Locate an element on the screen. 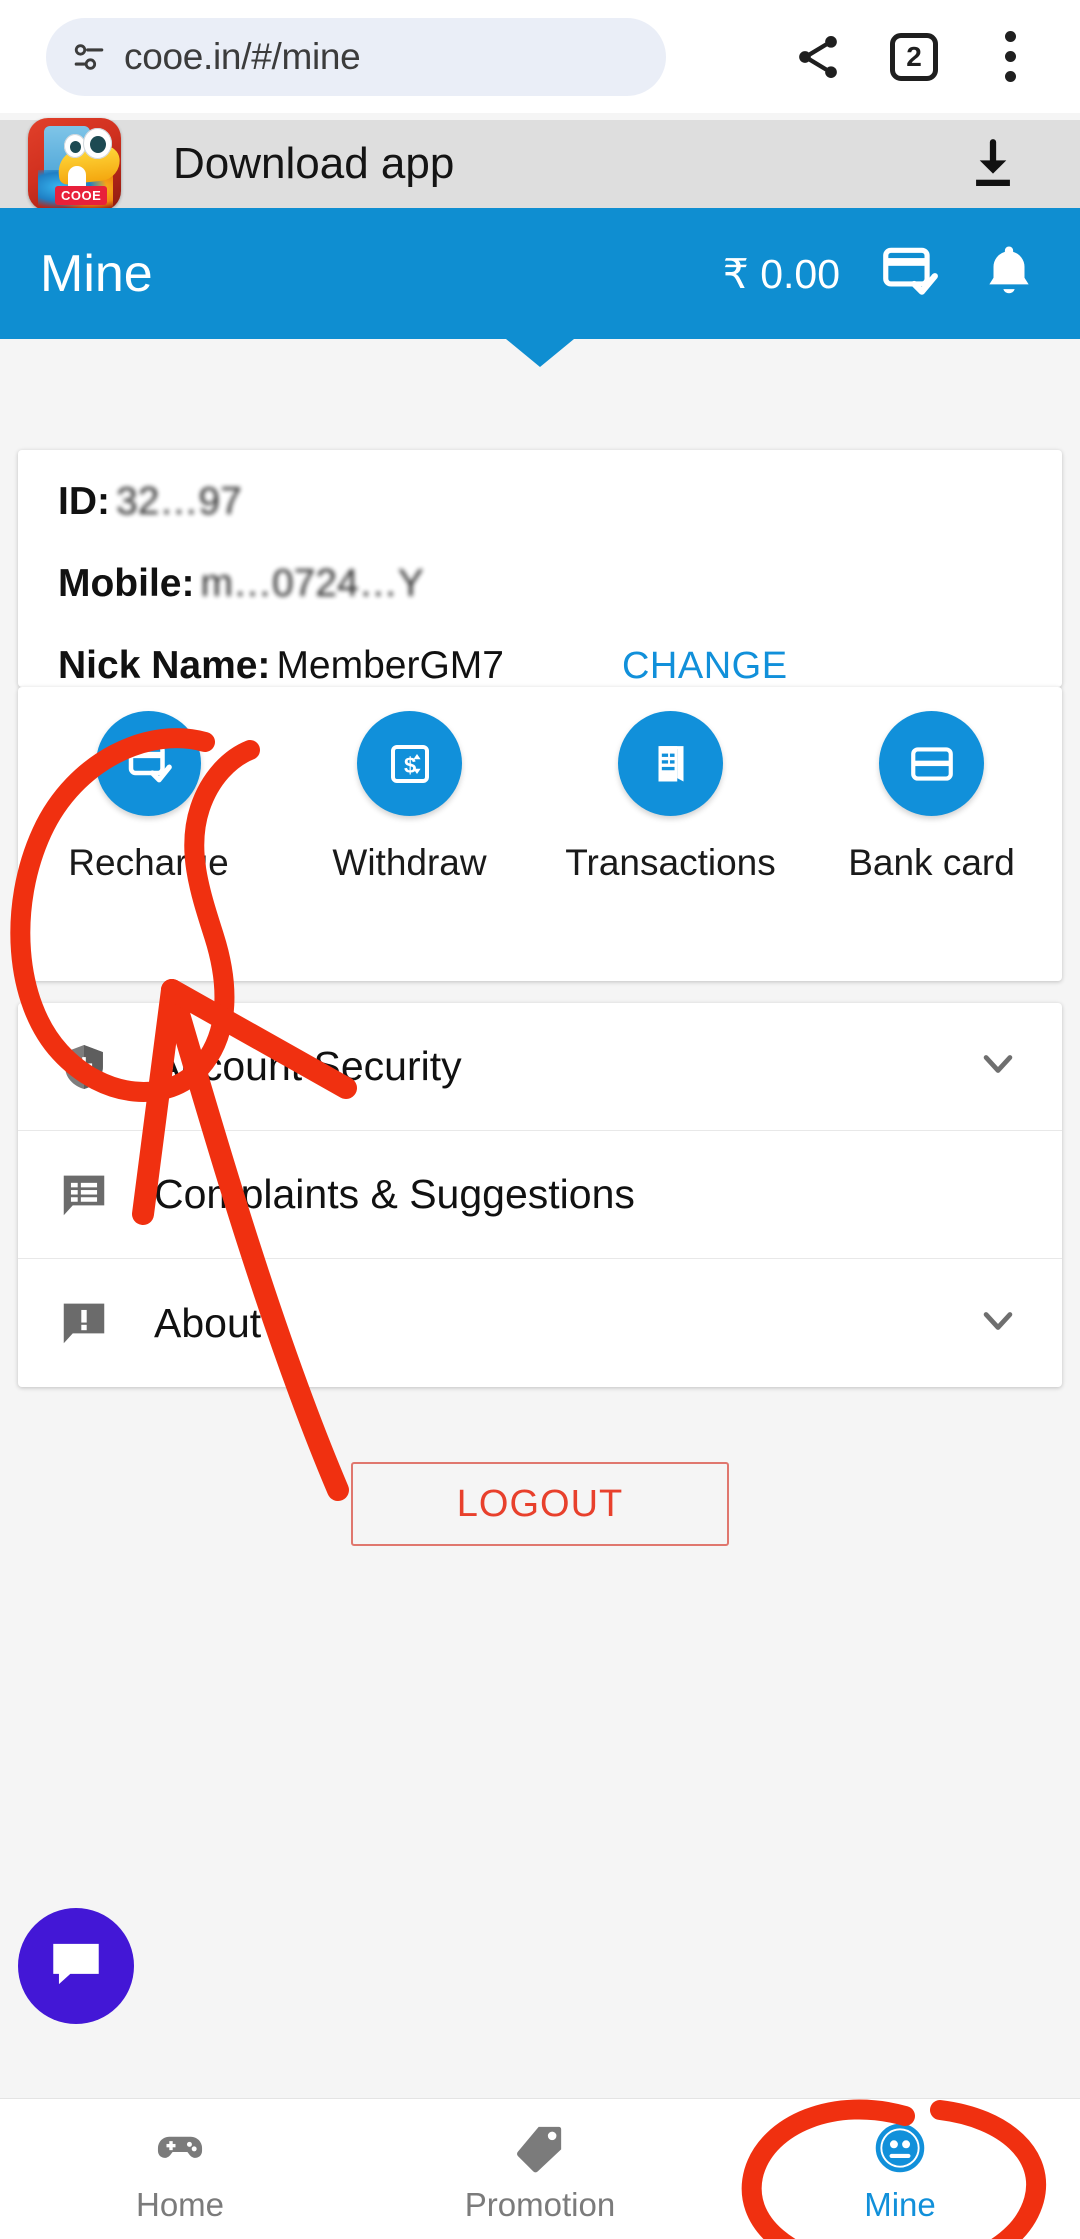  browser-actions: 2 is located at coordinates (914, 57).